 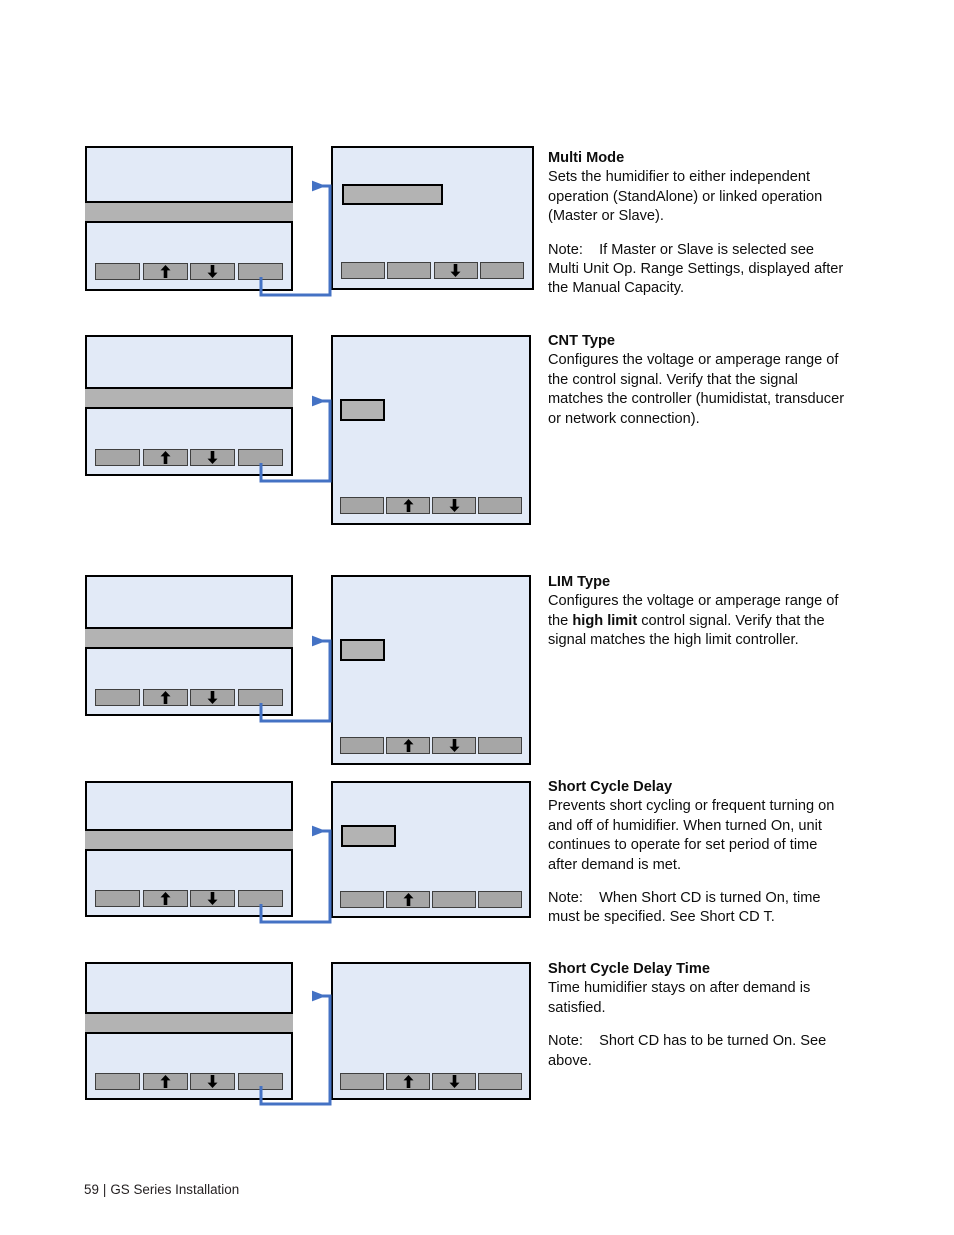 What do you see at coordinates (432, 218) in the screenshot?
I see `setting-screen-multi-mode` at bounding box center [432, 218].